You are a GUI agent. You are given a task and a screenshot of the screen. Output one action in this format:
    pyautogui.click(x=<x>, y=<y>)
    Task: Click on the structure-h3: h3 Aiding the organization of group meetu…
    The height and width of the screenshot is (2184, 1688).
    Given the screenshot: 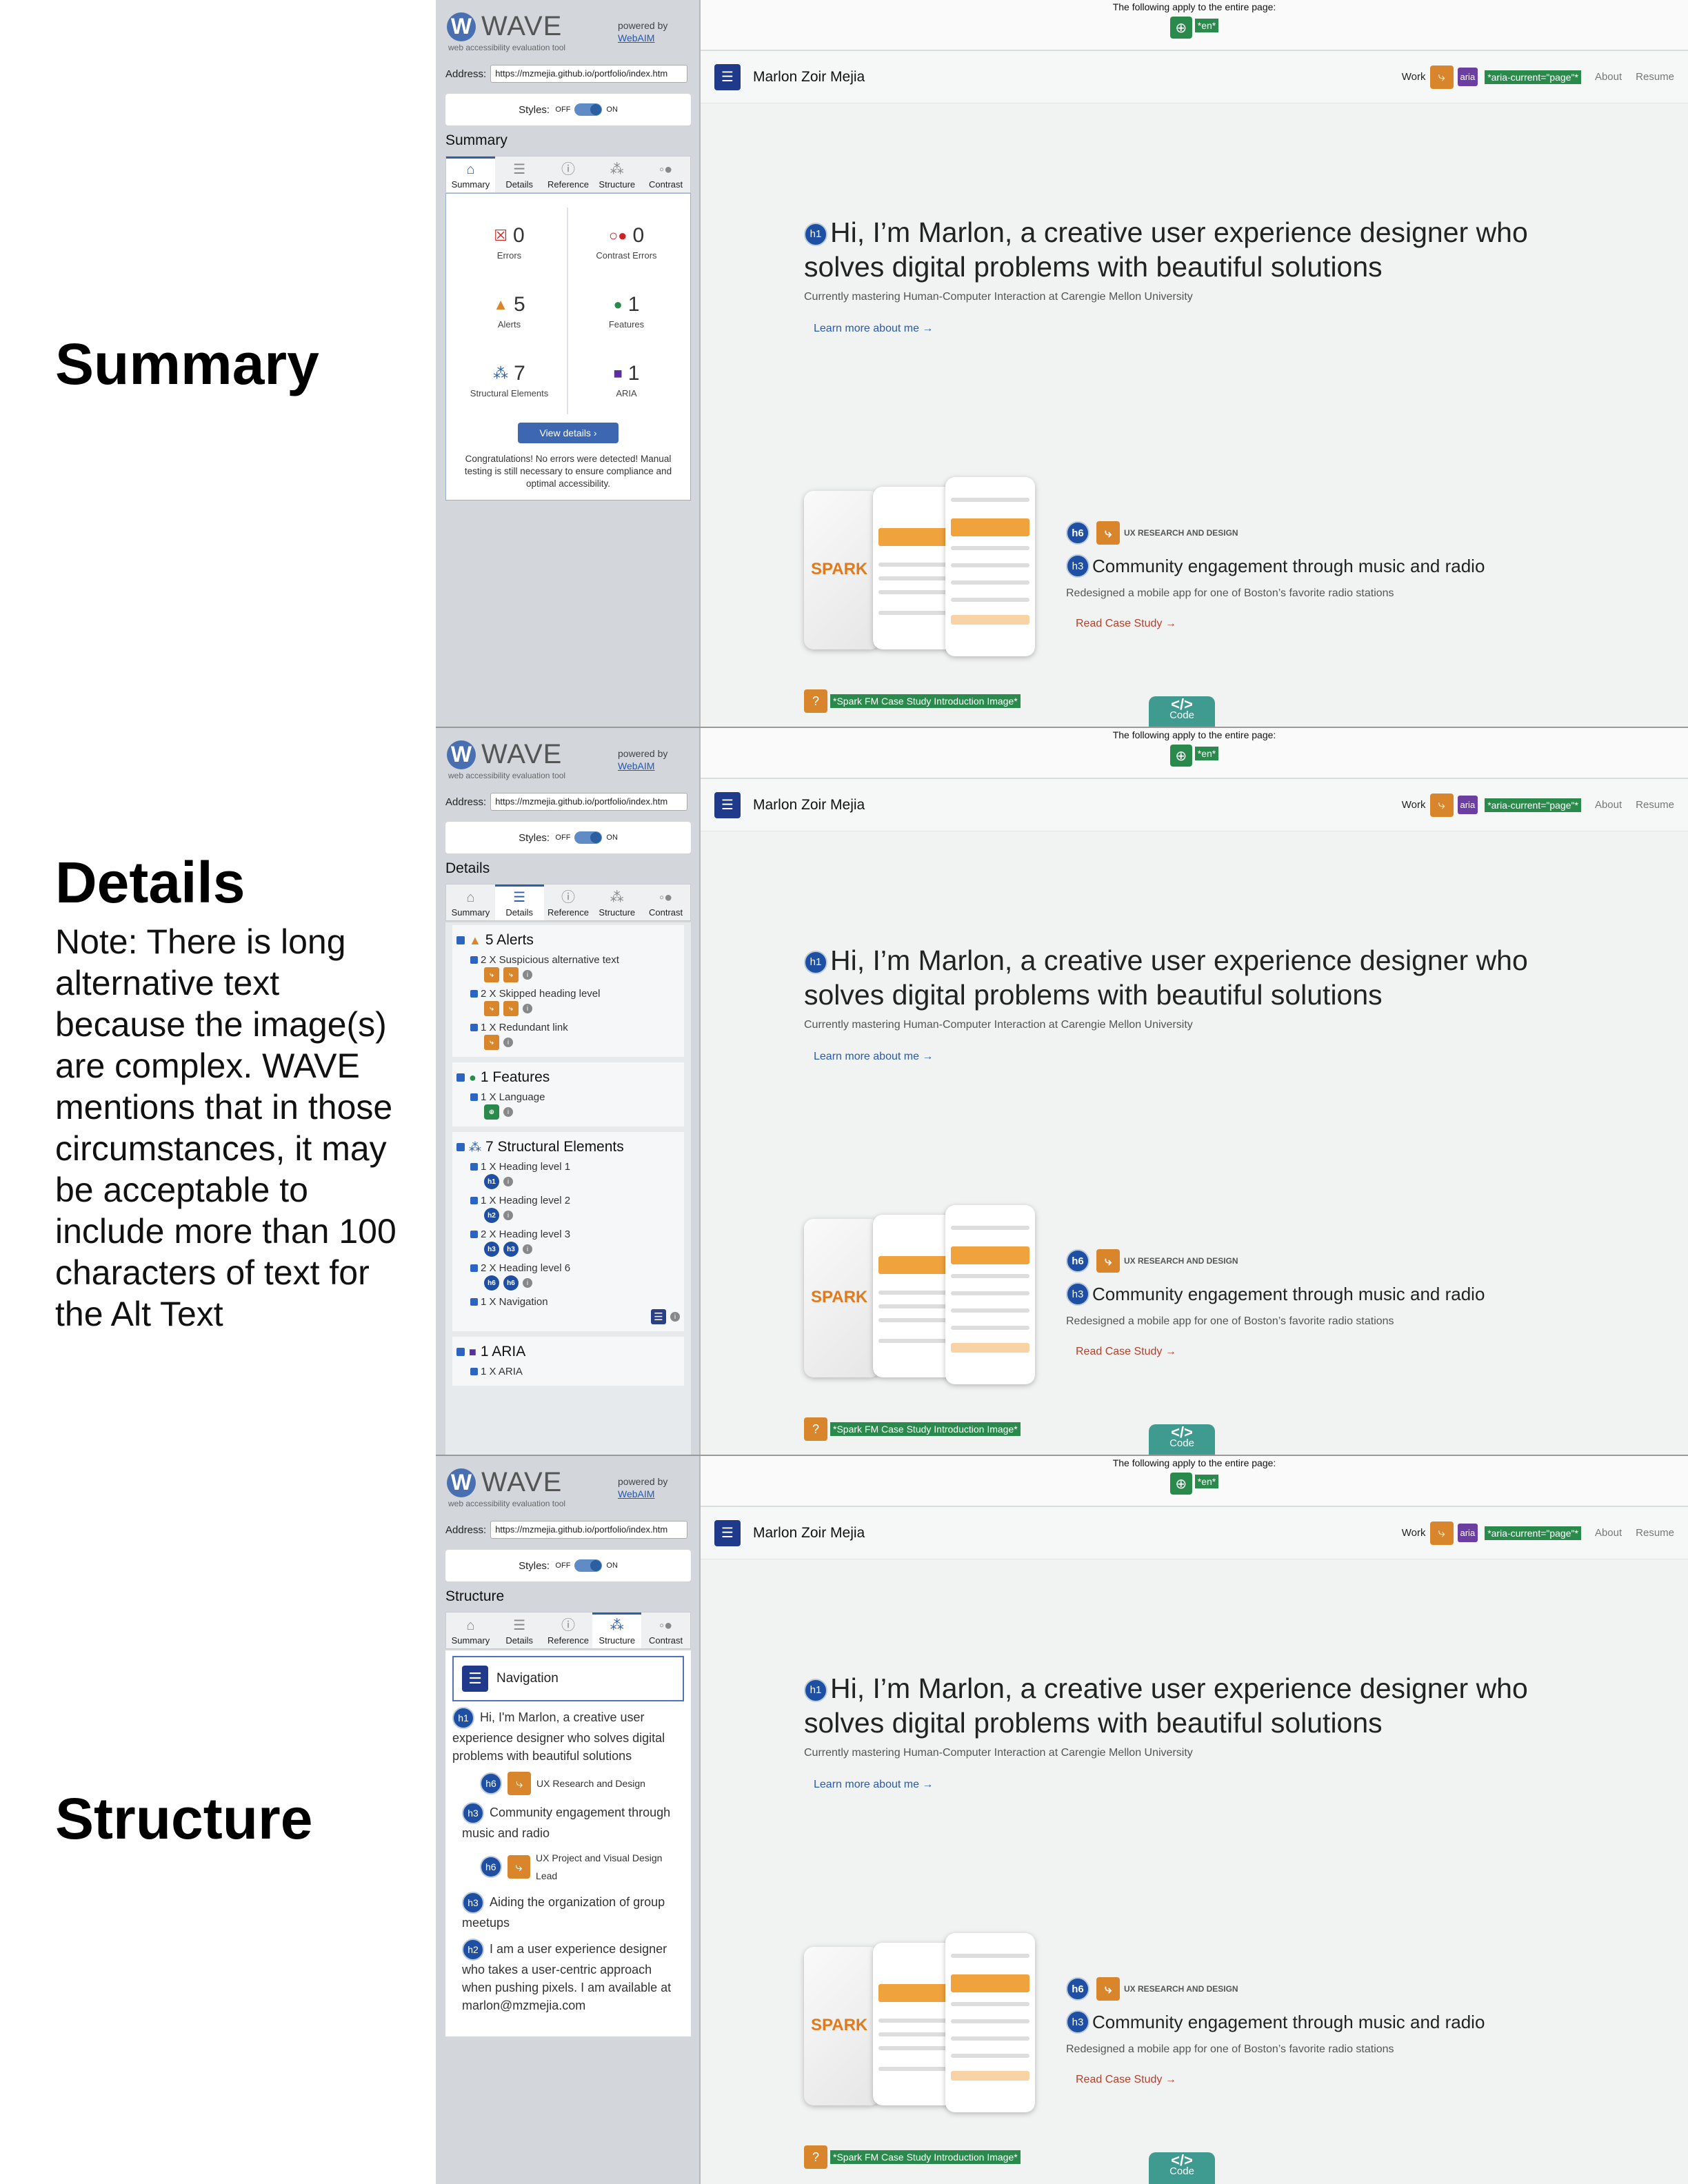 What is the action you would take?
    pyautogui.click(x=573, y=1912)
    